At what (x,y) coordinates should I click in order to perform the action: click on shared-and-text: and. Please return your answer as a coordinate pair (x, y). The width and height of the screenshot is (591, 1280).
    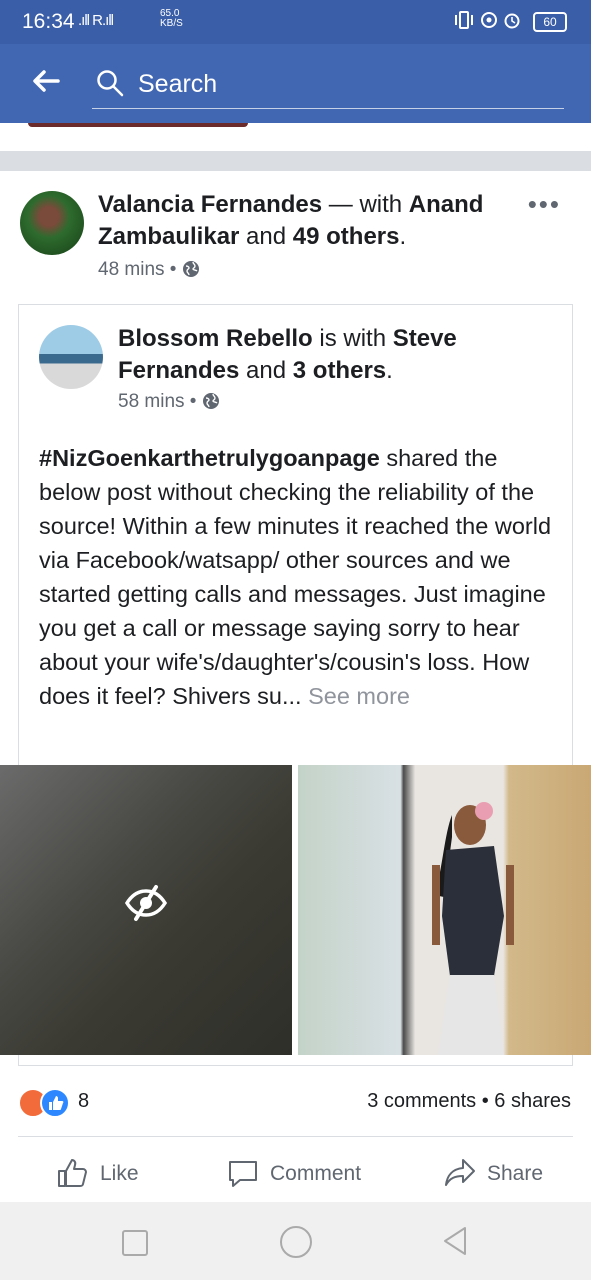
    Looking at the image, I should click on (266, 370).